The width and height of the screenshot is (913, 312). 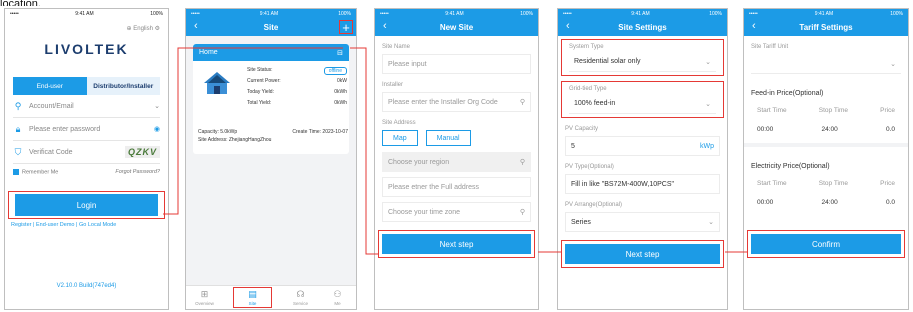 What do you see at coordinates (586, 47) in the screenshot?
I see `system-type-label: System Type` at bounding box center [586, 47].